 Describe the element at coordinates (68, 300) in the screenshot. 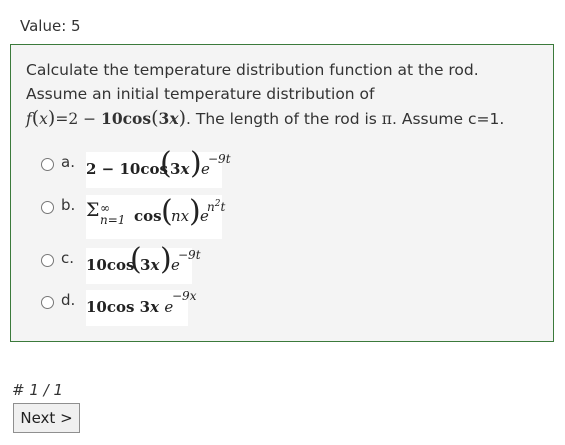

I see `option-d-letter: d.` at that location.